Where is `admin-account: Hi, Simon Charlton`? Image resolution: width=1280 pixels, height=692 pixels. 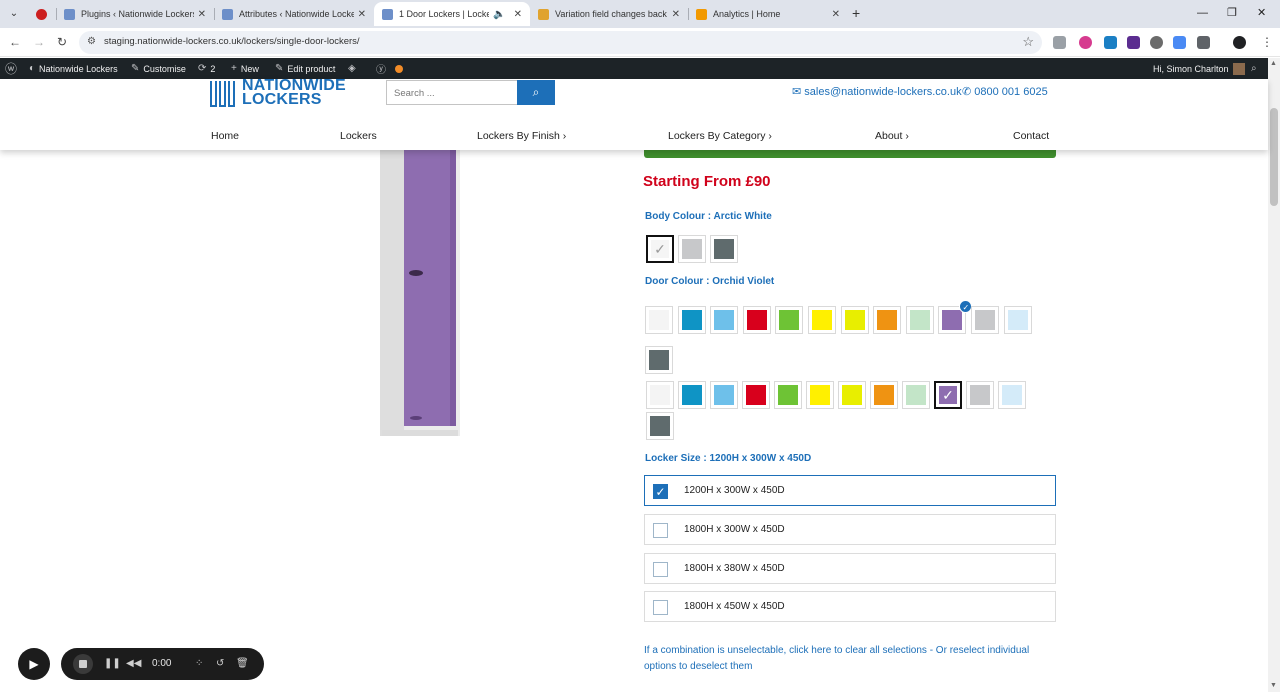
admin-account: Hi, Simon Charlton is located at coordinates (1199, 68).